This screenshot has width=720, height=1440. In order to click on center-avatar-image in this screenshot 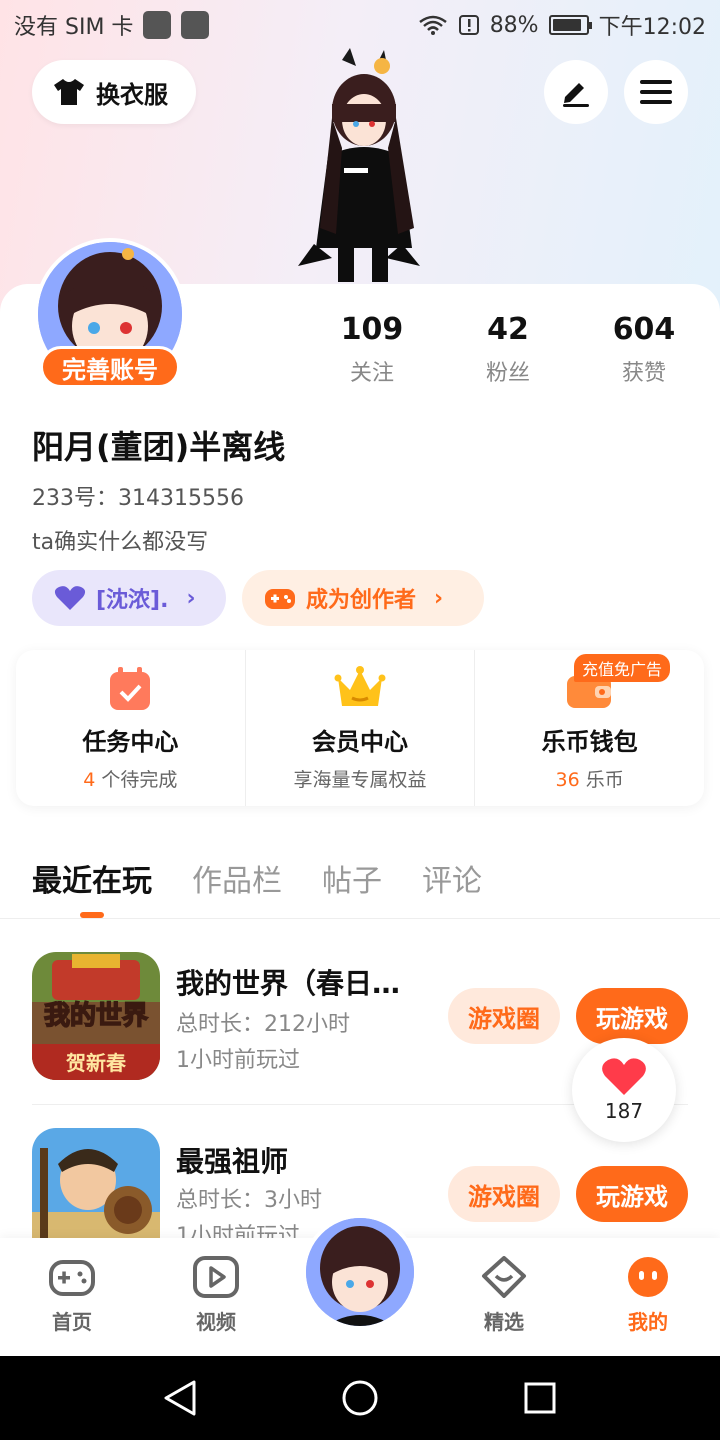, I will do `click(360, 1272)`.